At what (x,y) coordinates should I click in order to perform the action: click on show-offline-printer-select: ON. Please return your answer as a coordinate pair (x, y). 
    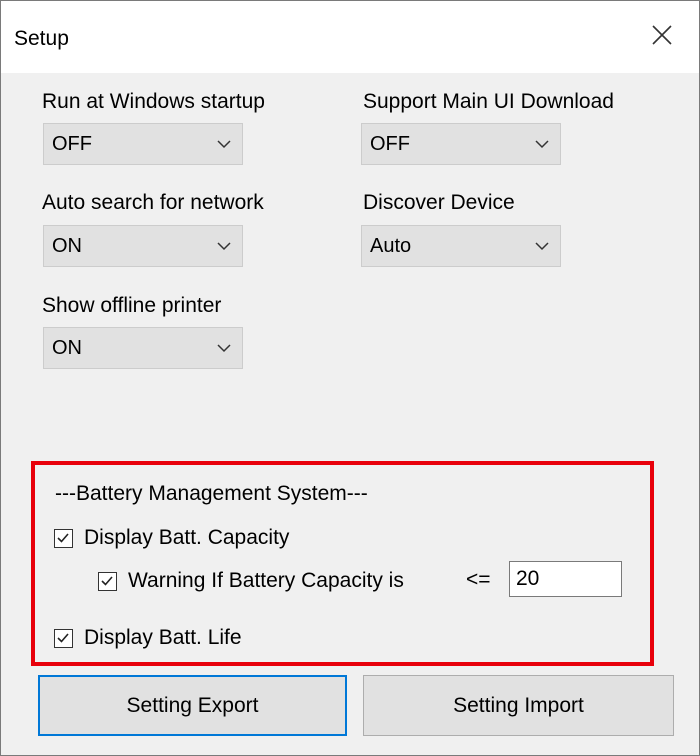
    Looking at the image, I should click on (143, 348).